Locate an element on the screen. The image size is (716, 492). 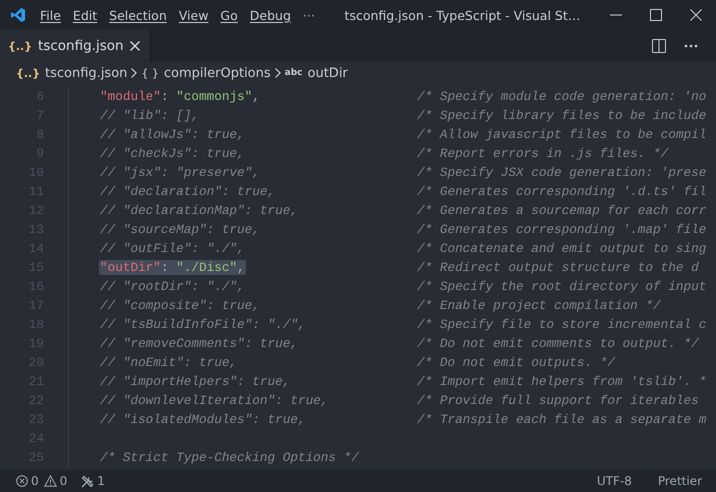
menu-item: Go is located at coordinates (229, 15).